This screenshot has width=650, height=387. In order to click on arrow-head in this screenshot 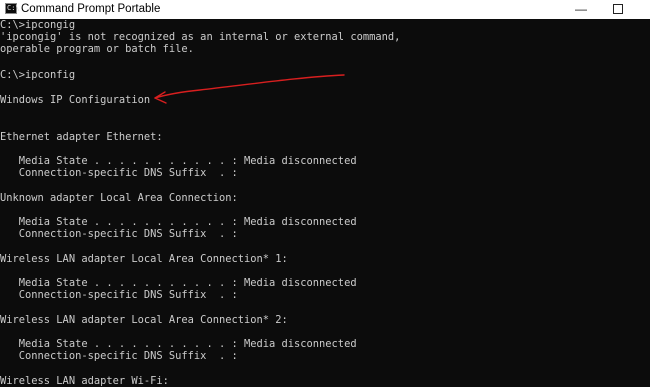, I will do `click(160, 97)`.